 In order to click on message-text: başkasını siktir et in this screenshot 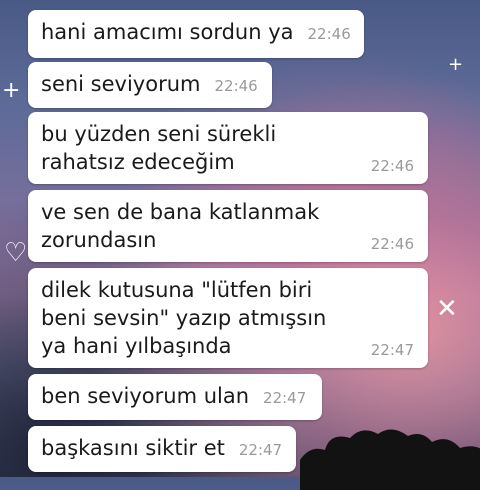, I will do `click(133, 448)`.